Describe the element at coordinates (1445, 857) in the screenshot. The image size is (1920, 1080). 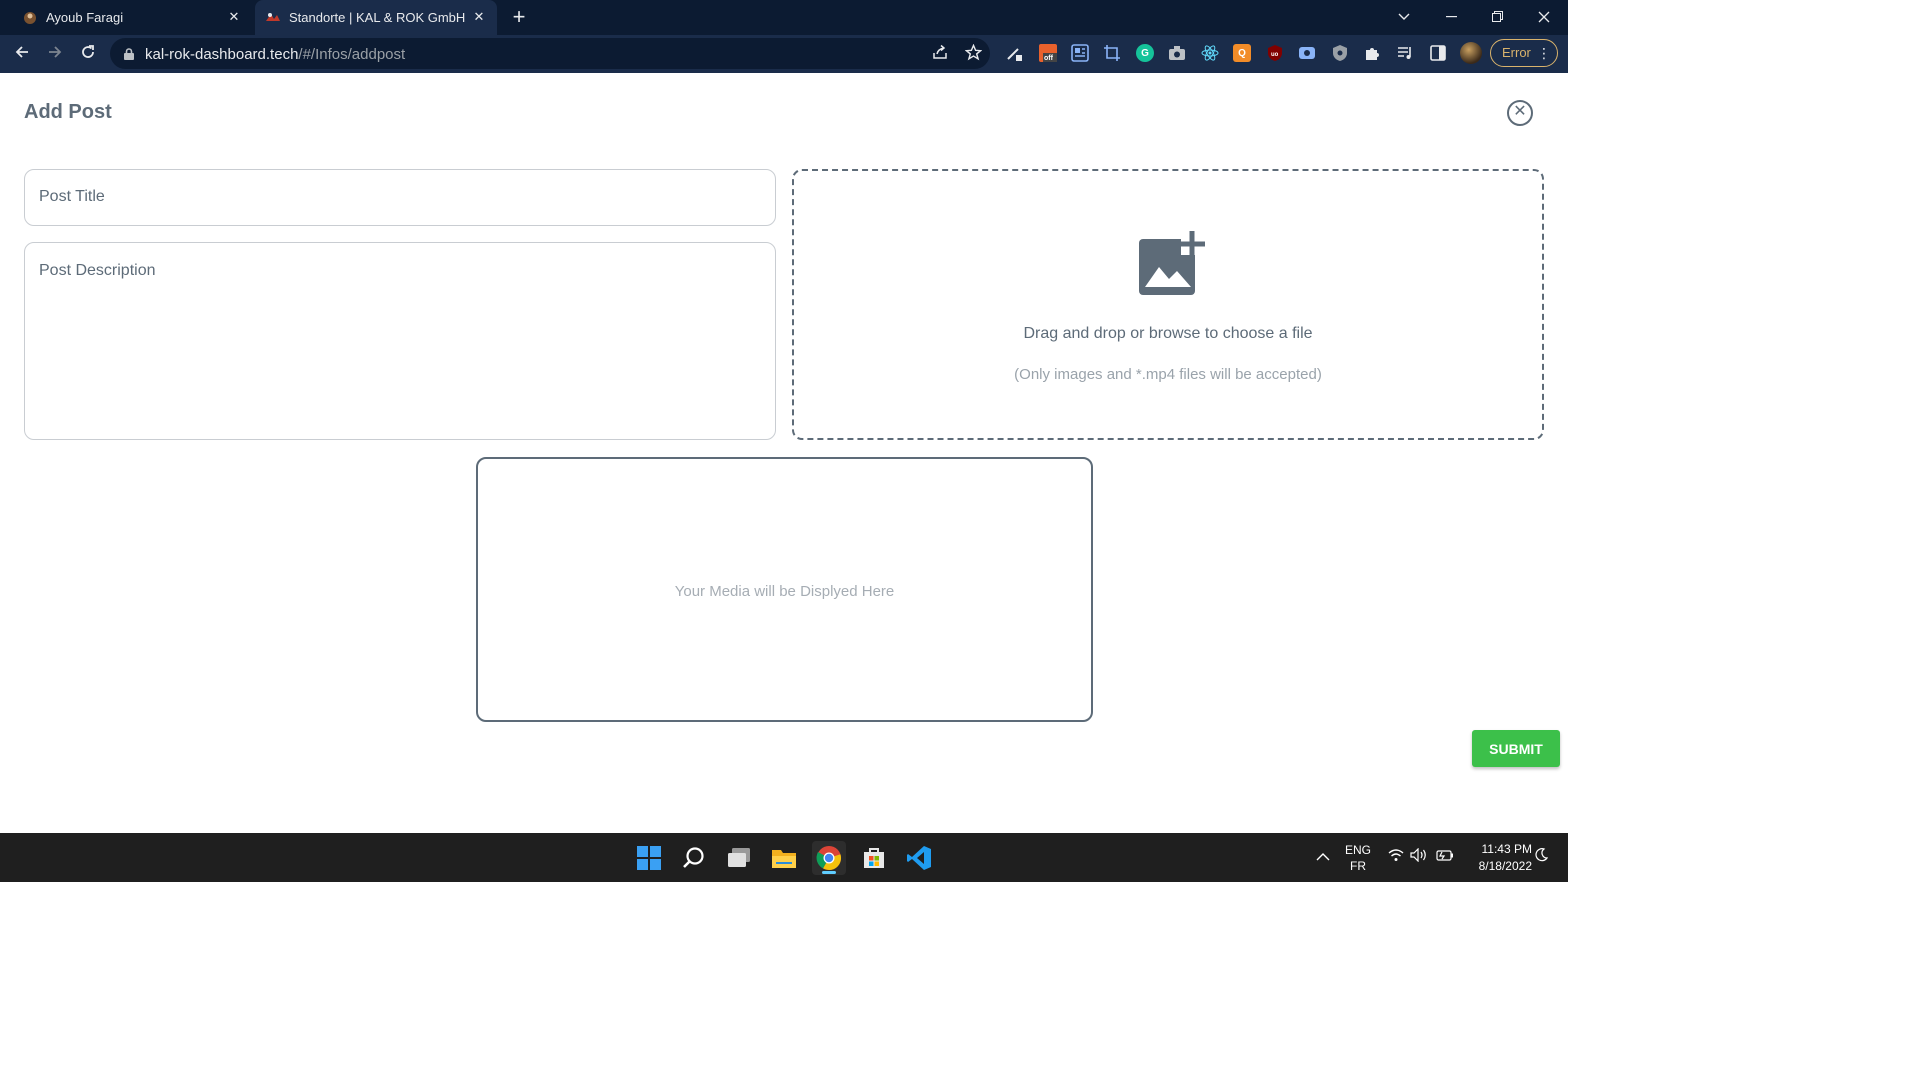
I see `battery-icon` at that location.